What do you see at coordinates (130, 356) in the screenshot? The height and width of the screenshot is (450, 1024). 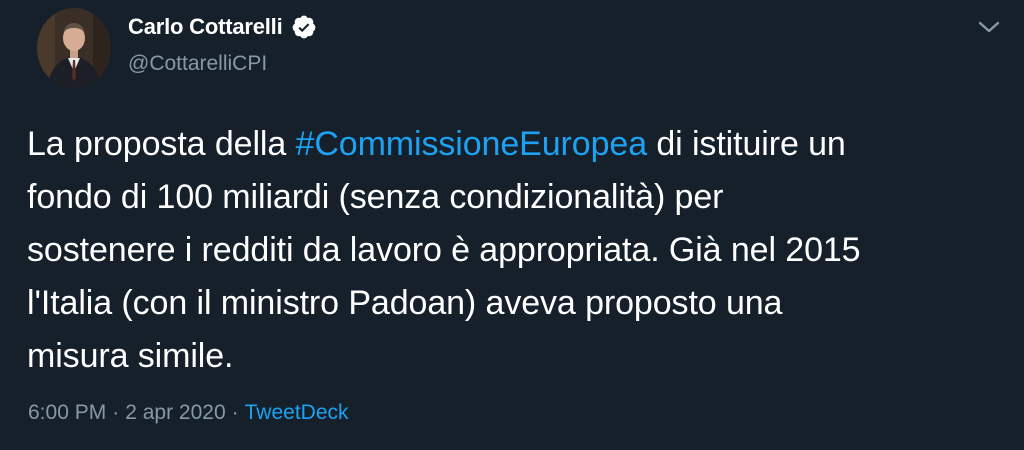 I see `tweet-line: misura simile.` at bounding box center [130, 356].